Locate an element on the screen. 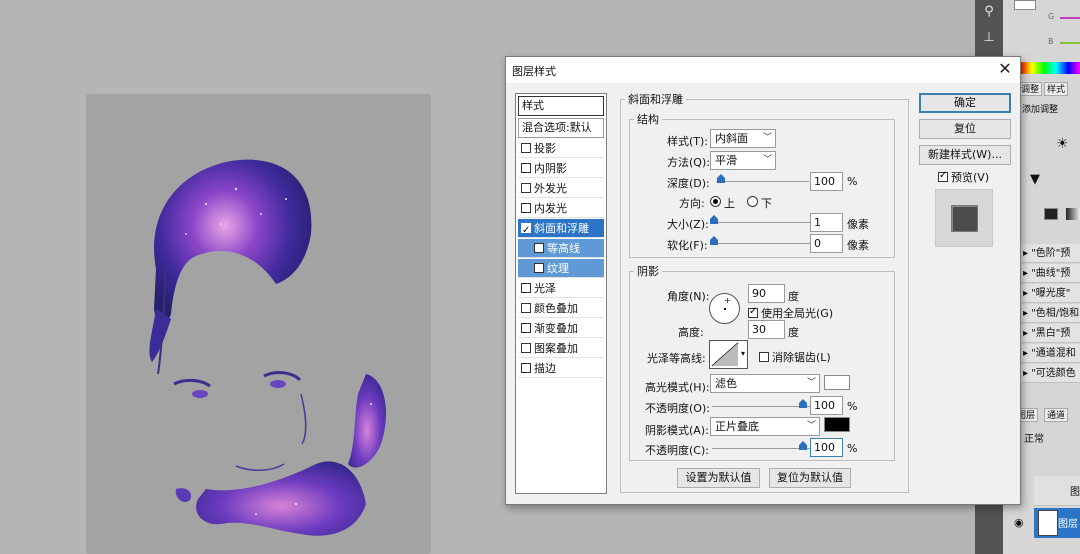  style-list-item: 渐变叠加 is located at coordinates (561, 328).